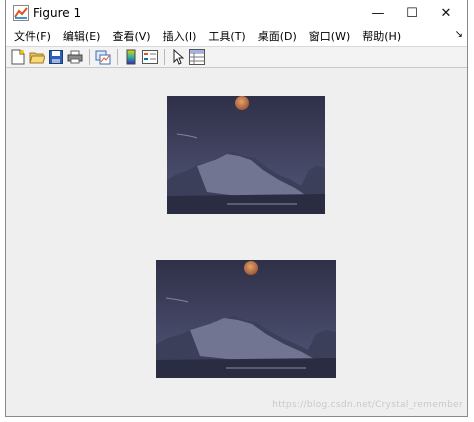 Image resolution: width=474 pixels, height=422 pixels. What do you see at coordinates (180, 36) in the screenshot?
I see `menu-insert: 插入(I)` at bounding box center [180, 36].